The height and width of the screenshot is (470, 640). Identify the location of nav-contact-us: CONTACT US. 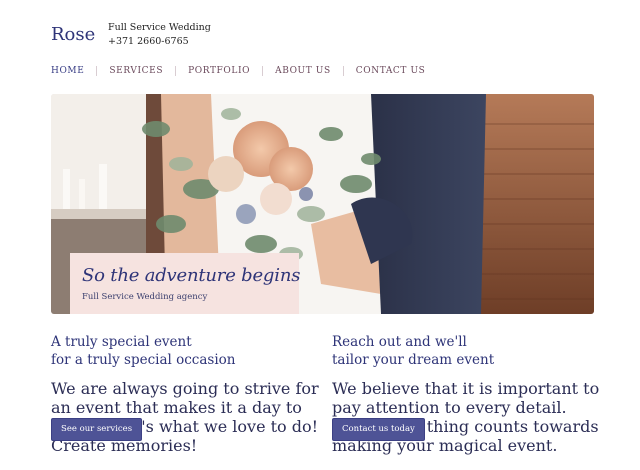
(391, 71).